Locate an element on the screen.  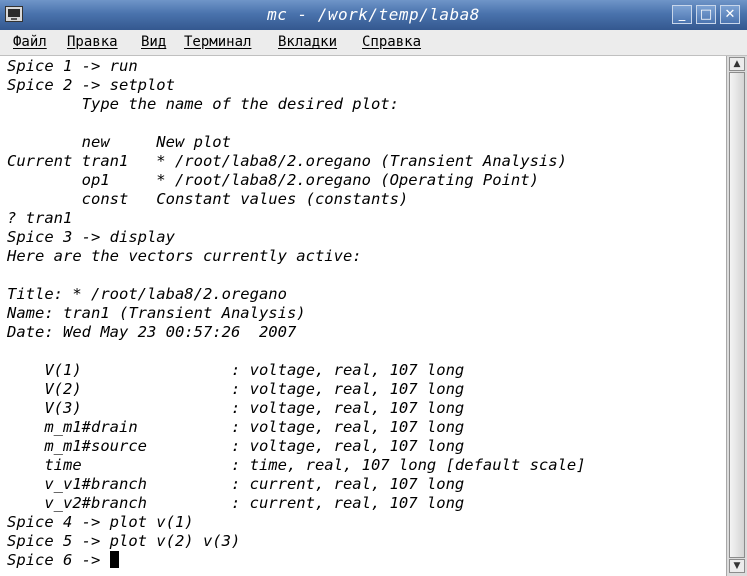
terminal-line: new New plot is located at coordinates (119, 142).